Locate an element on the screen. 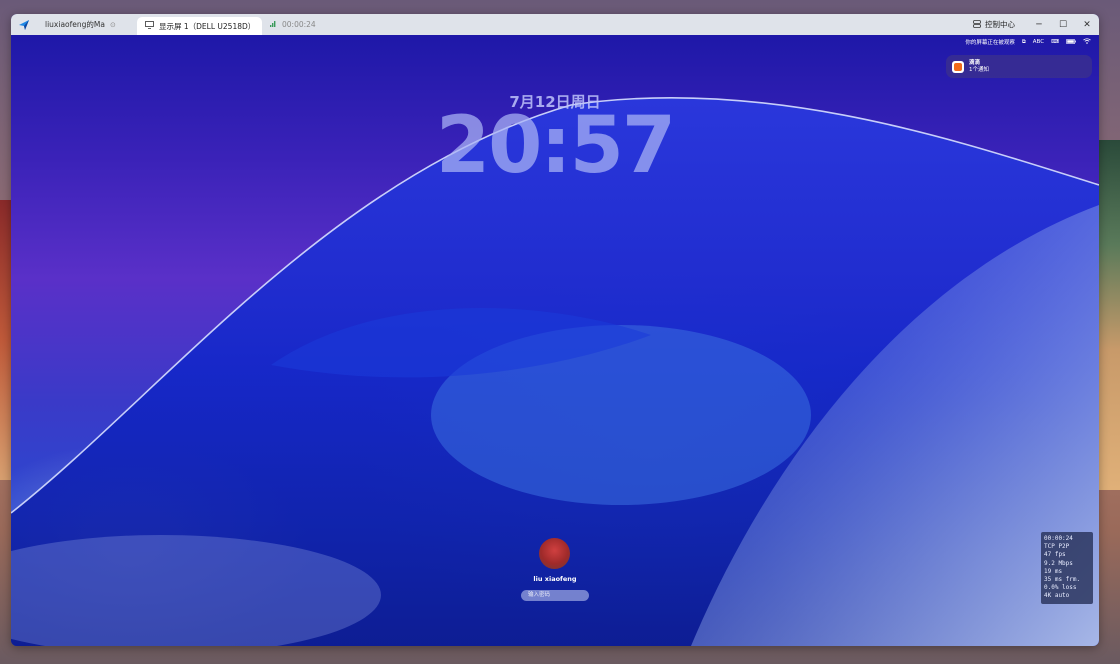  session-label: liuxiaofeng的Ma is located at coordinates (75, 24).